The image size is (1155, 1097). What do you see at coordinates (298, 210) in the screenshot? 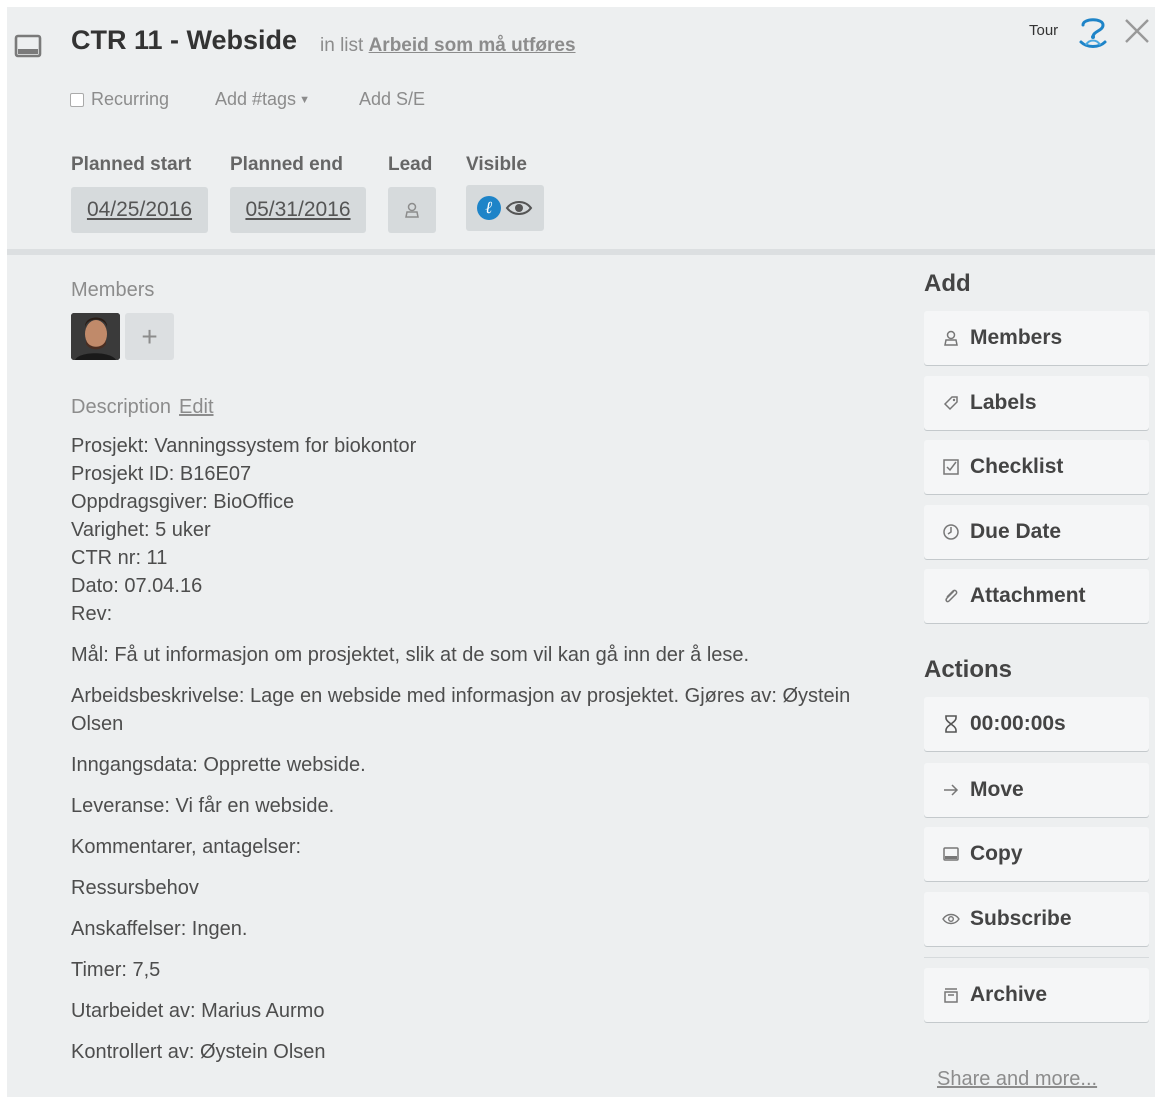
I see `planned-end-date: 05/31/2016` at bounding box center [298, 210].